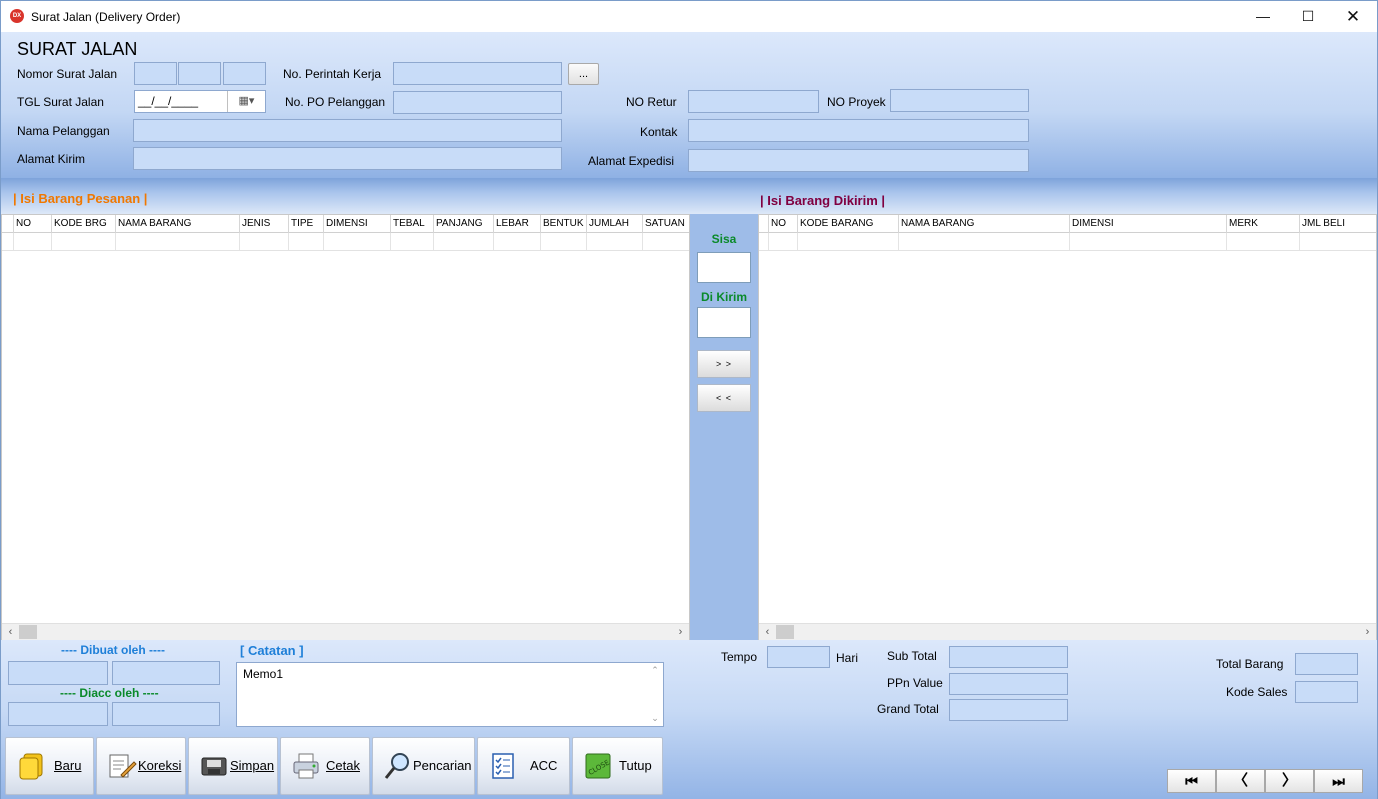 The image size is (1378, 799). I want to click on first-record-icon: ⏮, so click(1191, 781).